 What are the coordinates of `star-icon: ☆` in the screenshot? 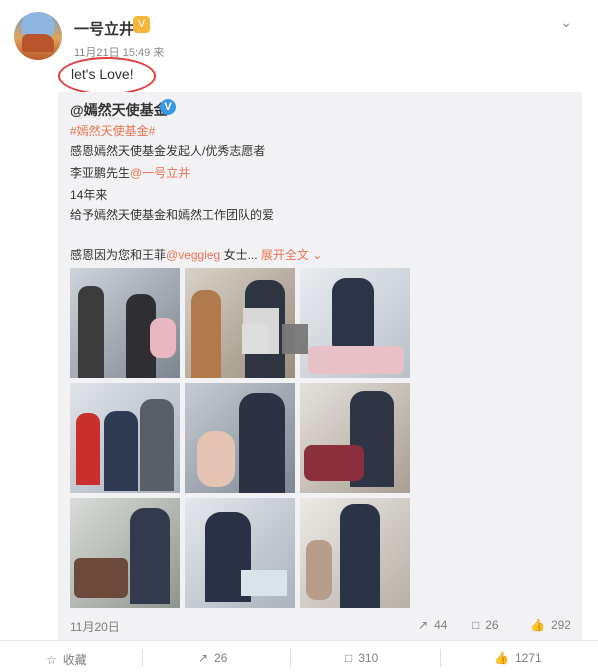 It's located at (51, 660).